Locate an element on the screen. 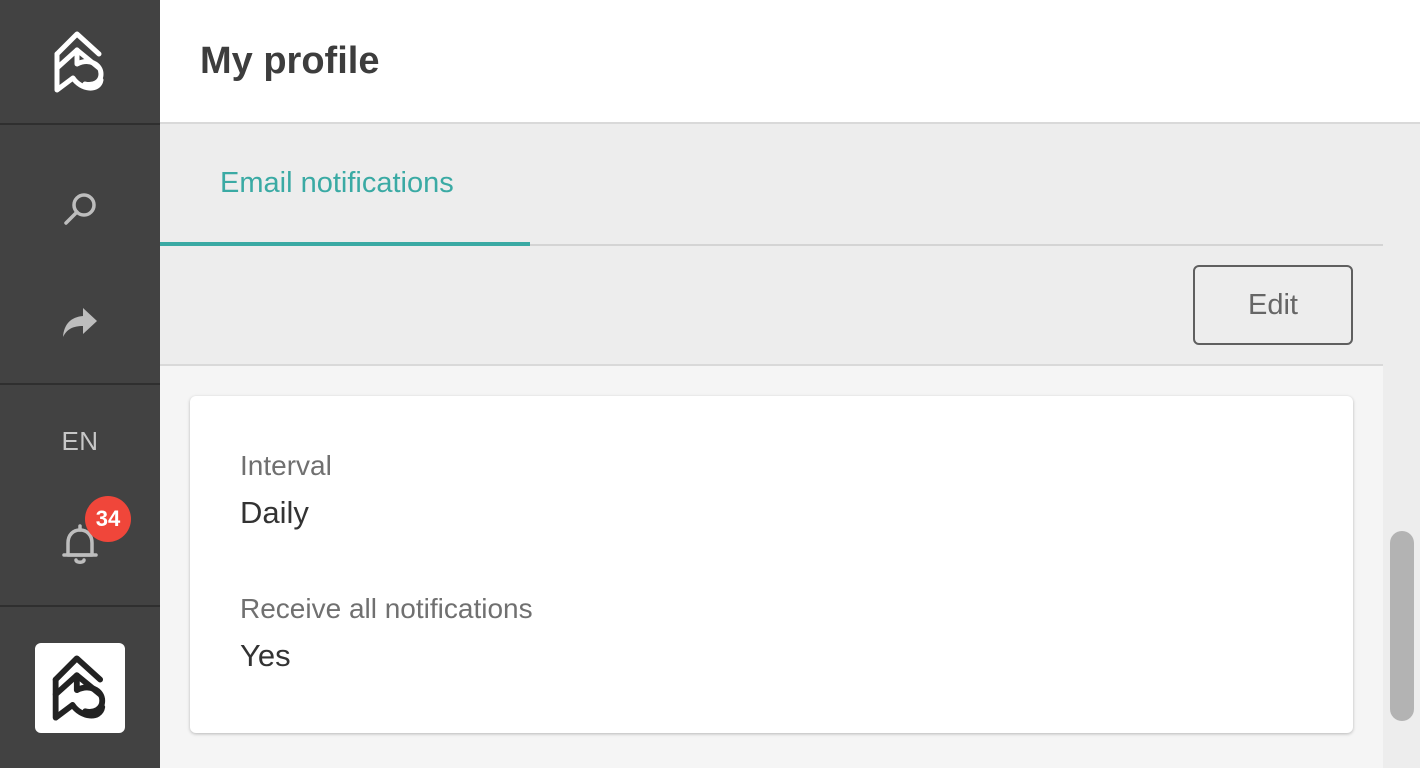 This screenshot has height=768, width=1420. tab-email-notifications: Email notifications is located at coordinates (345, 185).